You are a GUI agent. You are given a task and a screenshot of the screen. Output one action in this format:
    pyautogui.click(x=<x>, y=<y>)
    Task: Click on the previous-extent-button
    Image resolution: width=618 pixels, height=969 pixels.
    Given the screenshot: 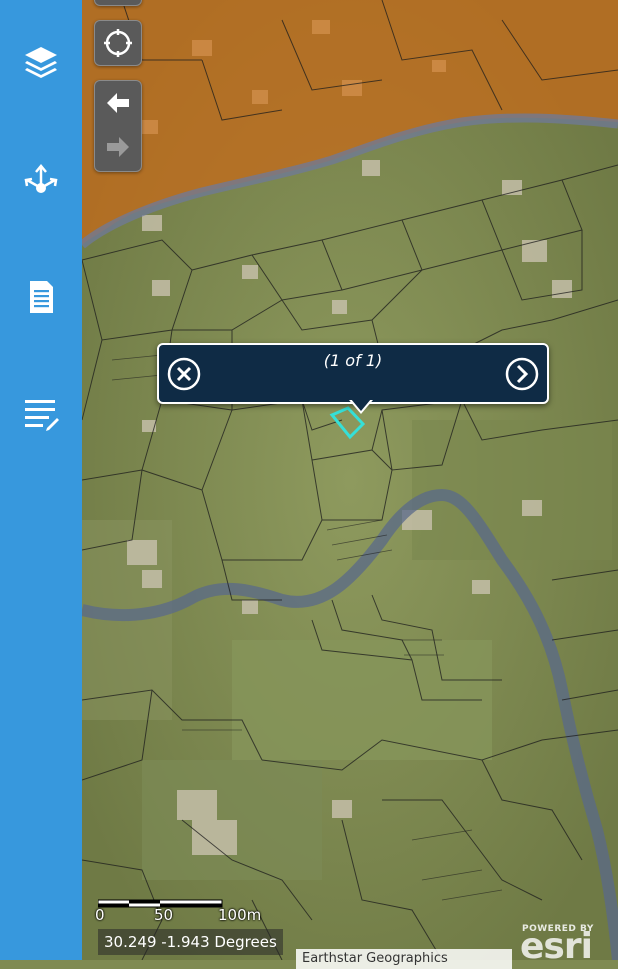 What is the action you would take?
    pyautogui.click(x=118, y=103)
    